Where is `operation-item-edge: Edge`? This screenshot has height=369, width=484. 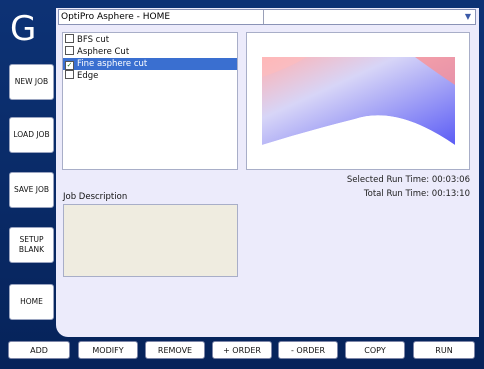 operation-item-edge: Edge is located at coordinates (150, 76).